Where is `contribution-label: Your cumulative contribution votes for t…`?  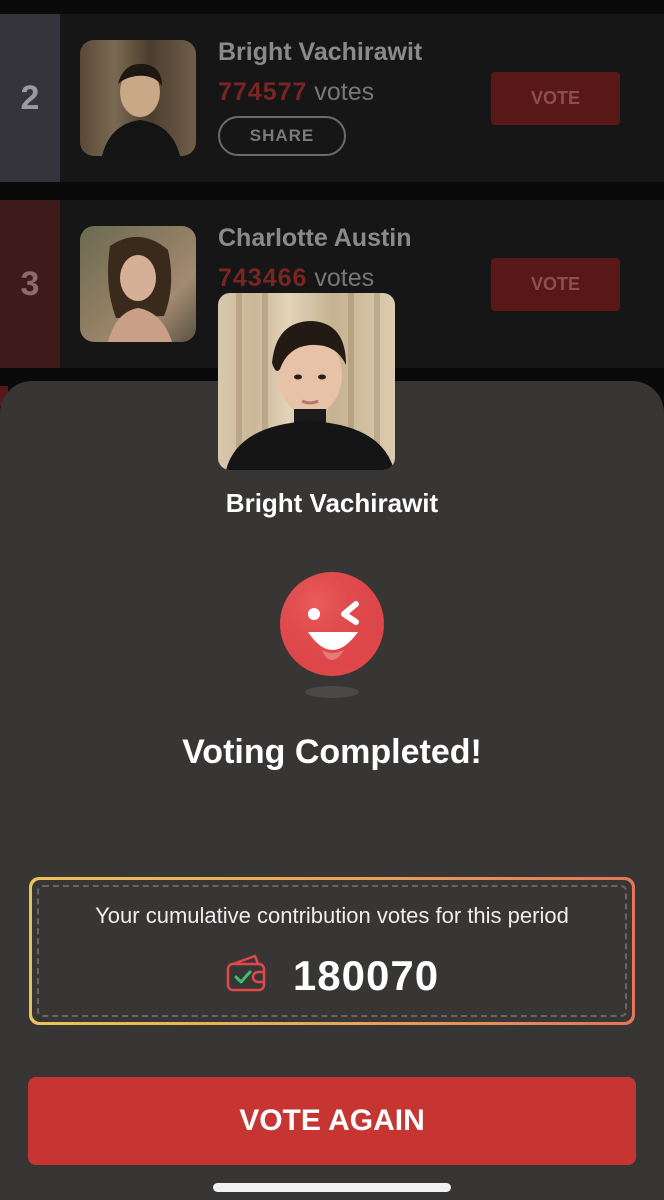 contribution-label: Your cumulative contribution votes for t… is located at coordinates (332, 915).